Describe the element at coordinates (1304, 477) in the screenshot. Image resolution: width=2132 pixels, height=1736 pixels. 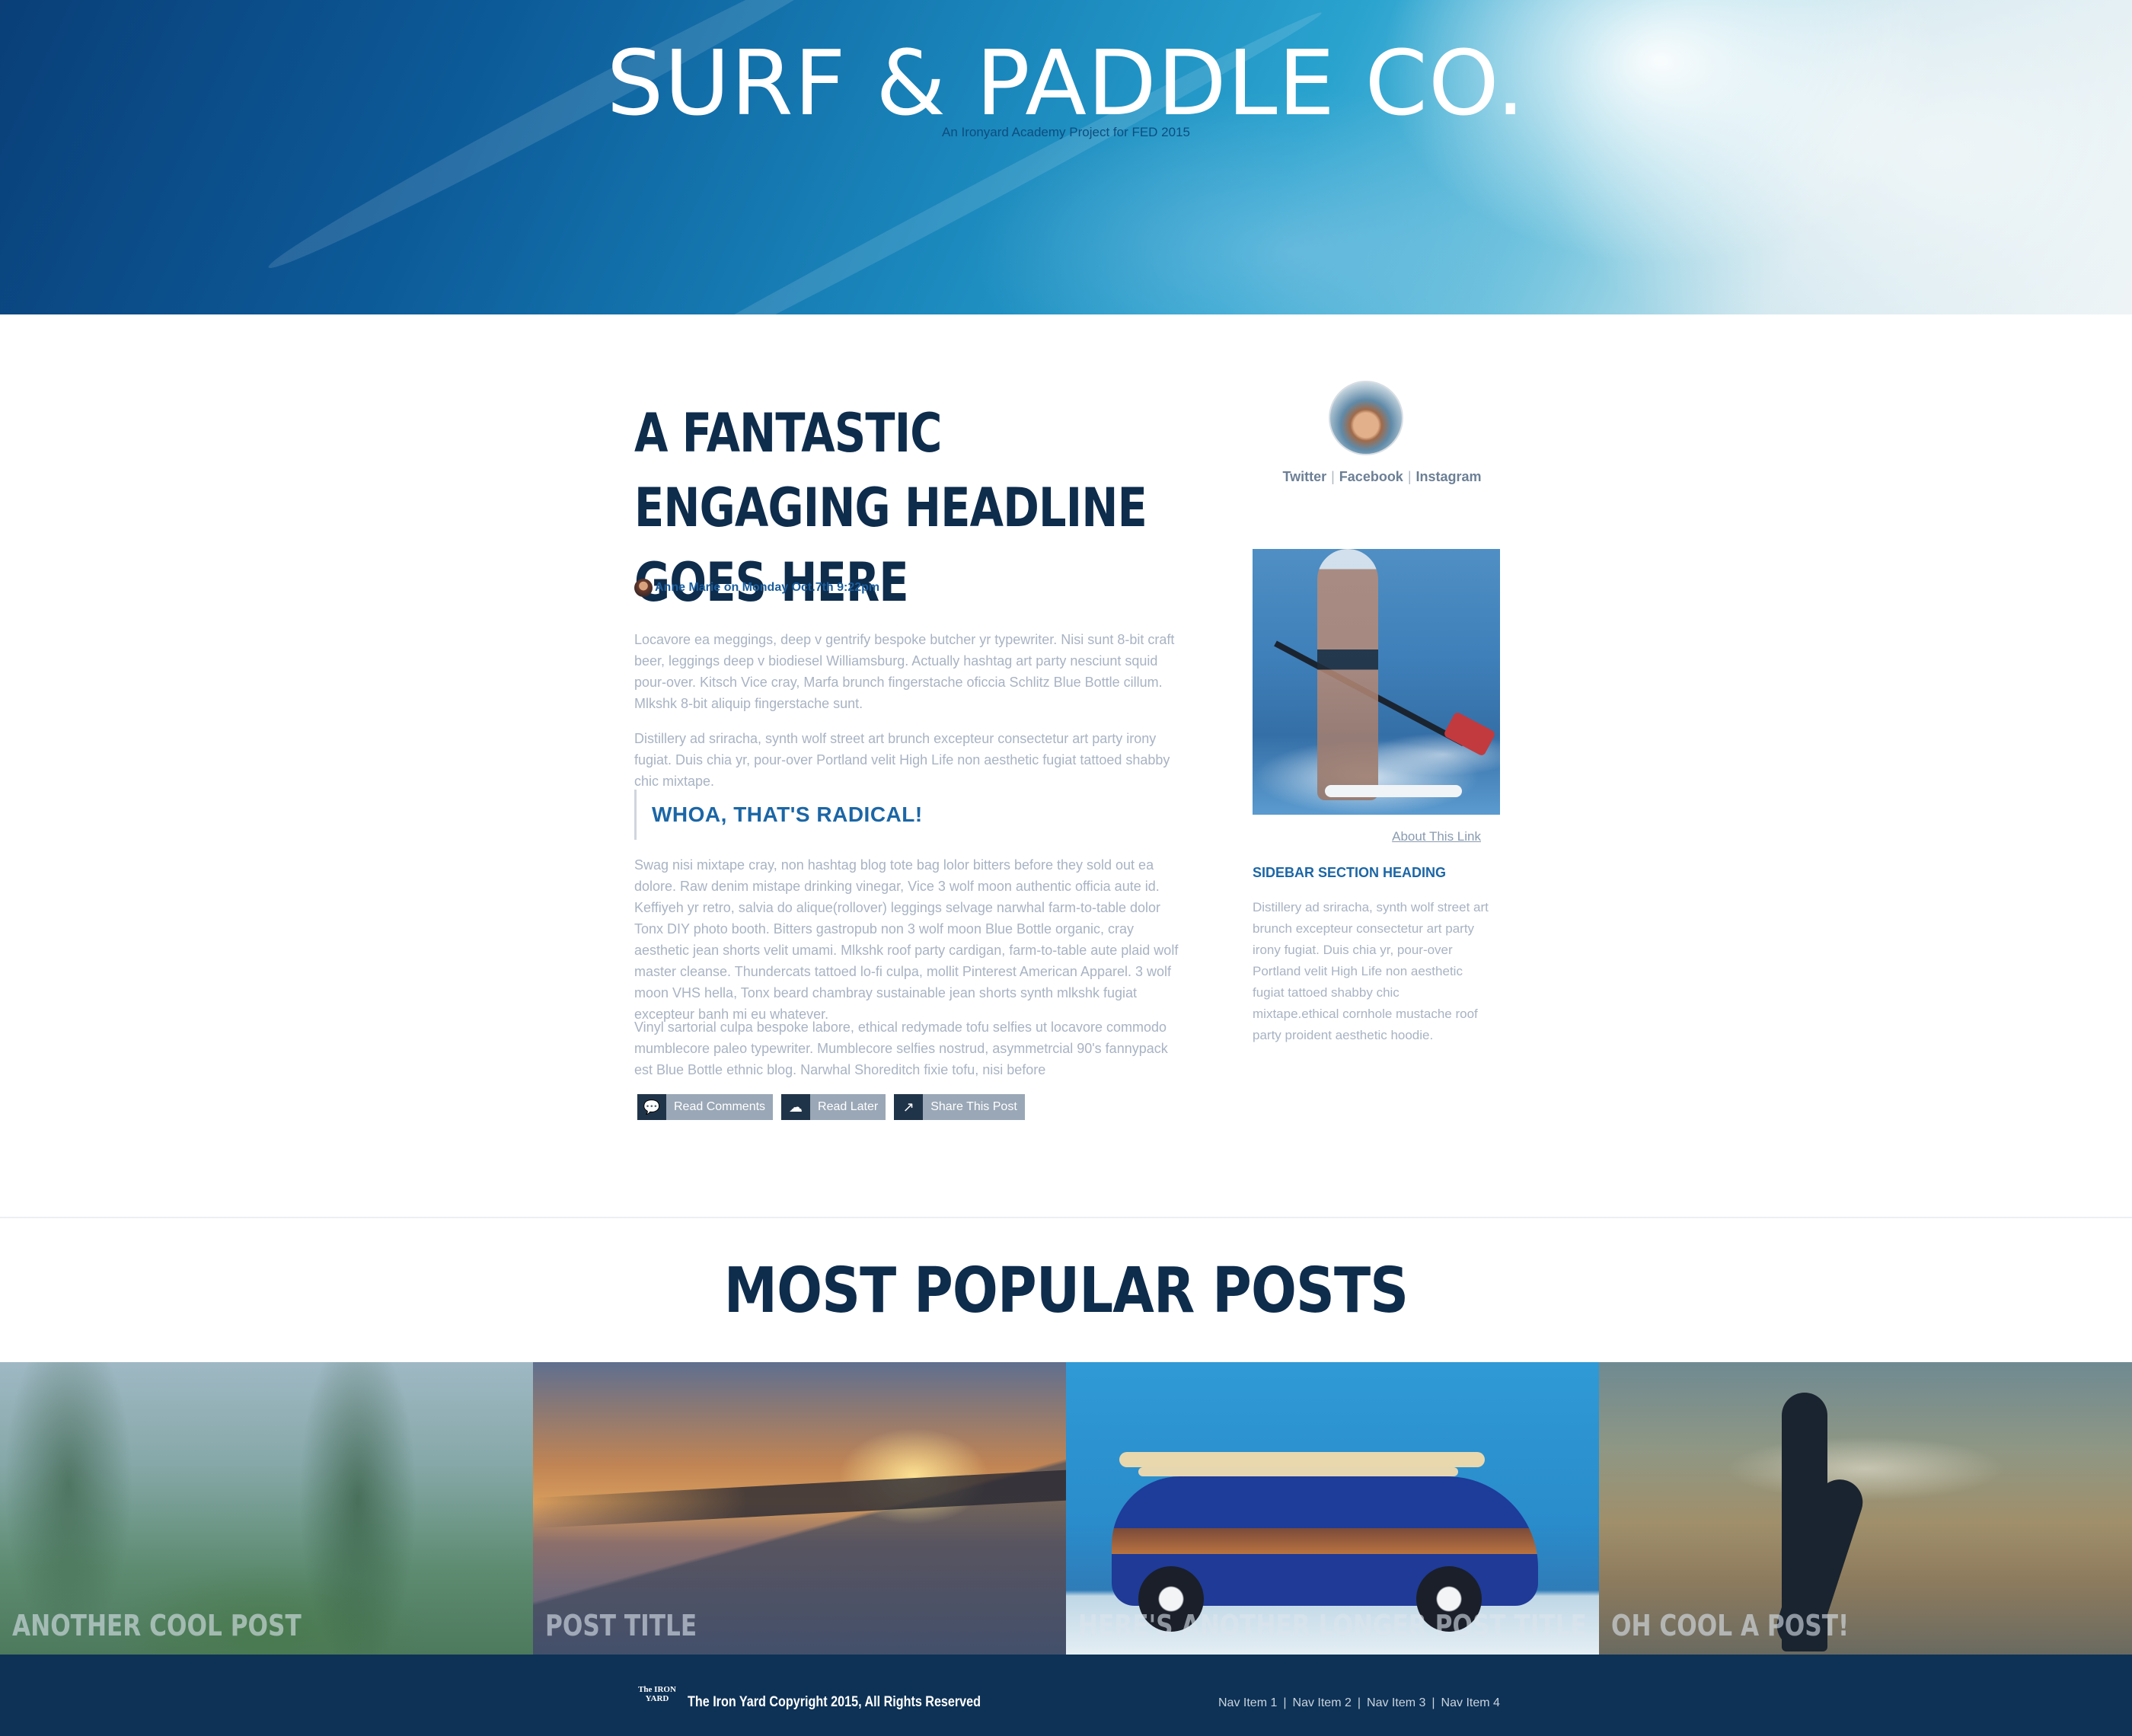
I see `twitter-link: Twitter` at that location.